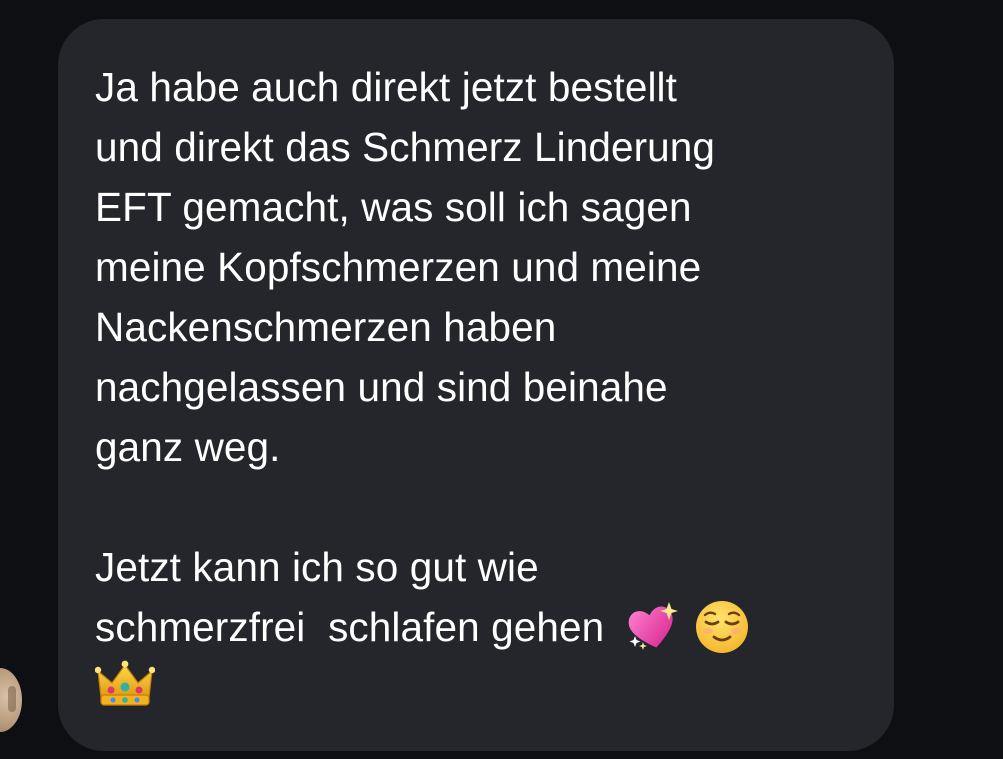 This screenshot has height=759, width=1003. Describe the element at coordinates (11, 700) in the screenshot. I see `sender-avatar` at that location.